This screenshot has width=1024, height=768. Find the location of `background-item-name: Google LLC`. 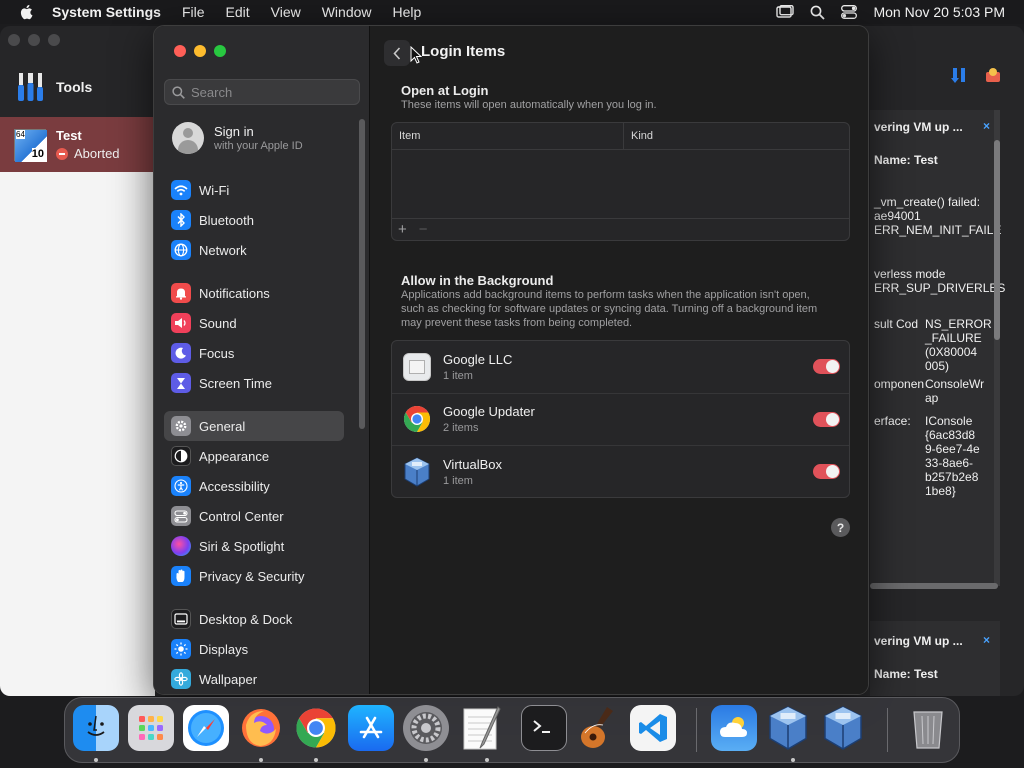

background-item-name: Google LLC is located at coordinates (478, 359).